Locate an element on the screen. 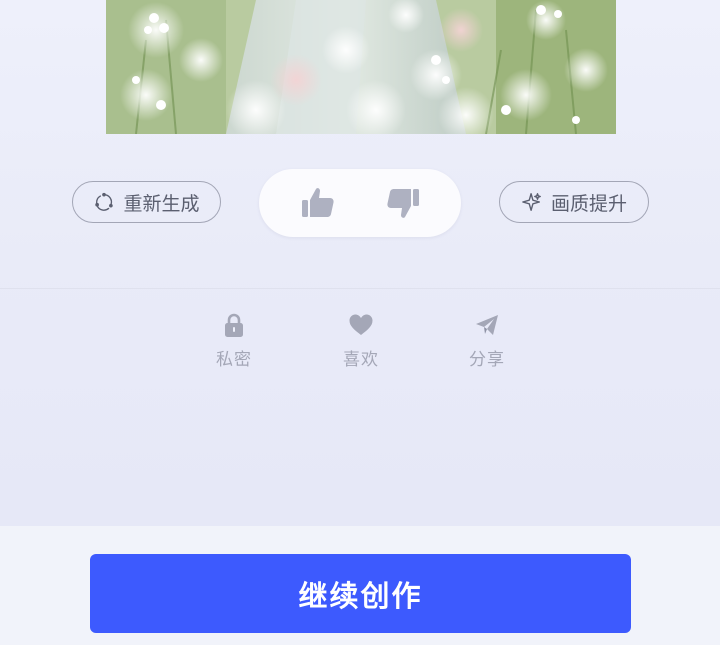 The image size is (720, 645). like-label: 喜欢 is located at coordinates (361, 360).